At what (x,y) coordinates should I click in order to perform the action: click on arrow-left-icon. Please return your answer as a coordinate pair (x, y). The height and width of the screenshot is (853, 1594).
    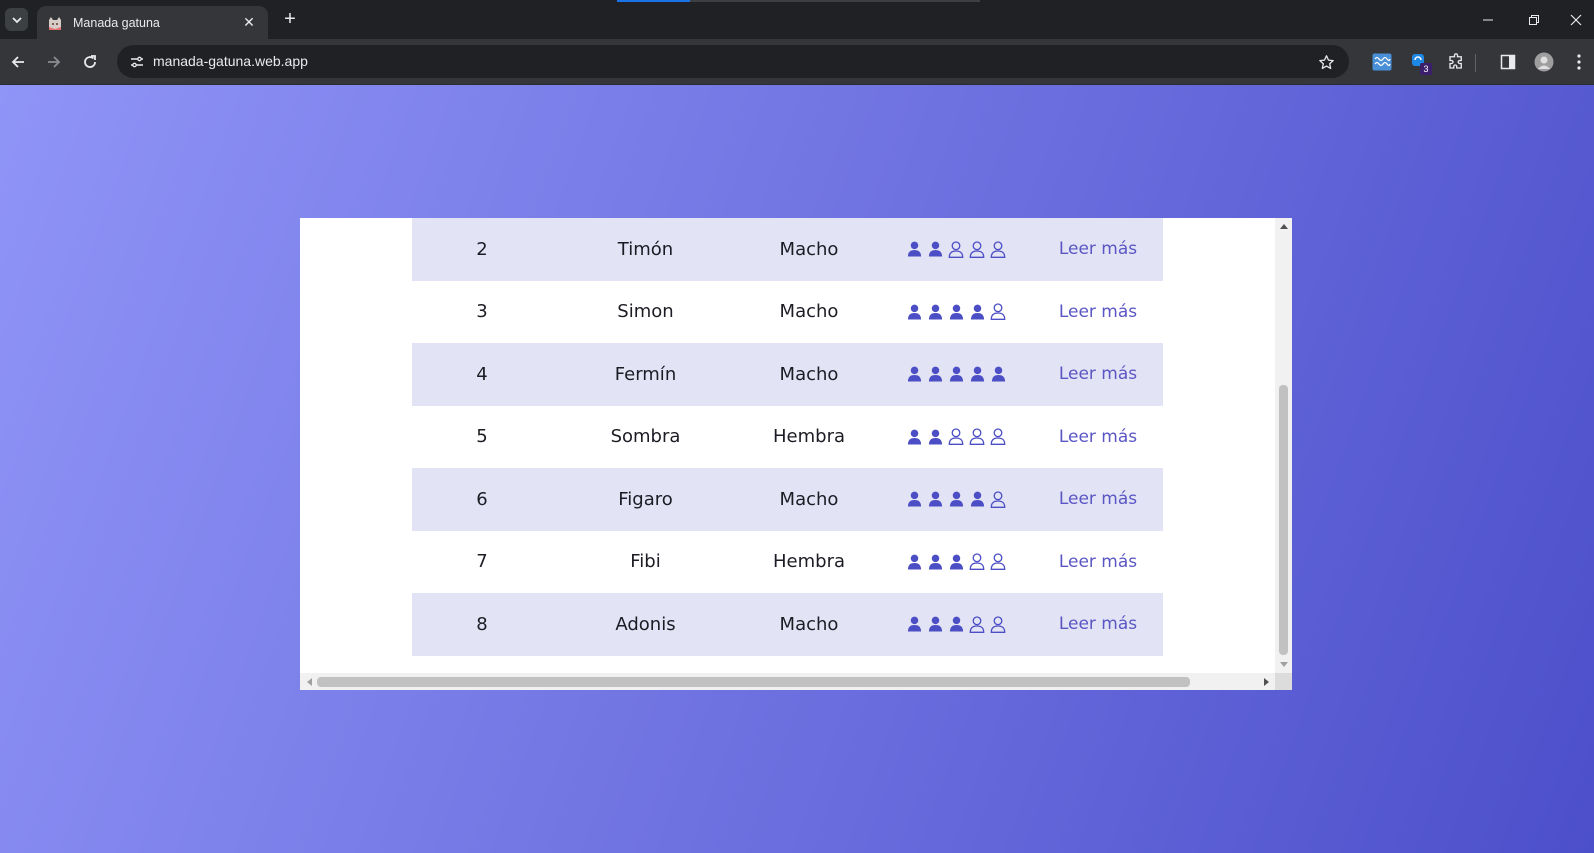
    Looking at the image, I should click on (17, 62).